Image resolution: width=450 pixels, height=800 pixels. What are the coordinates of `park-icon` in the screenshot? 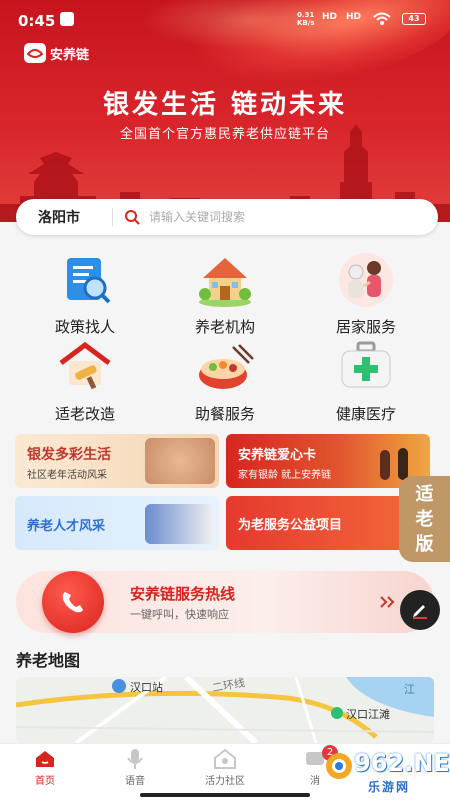 It's located at (337, 713).